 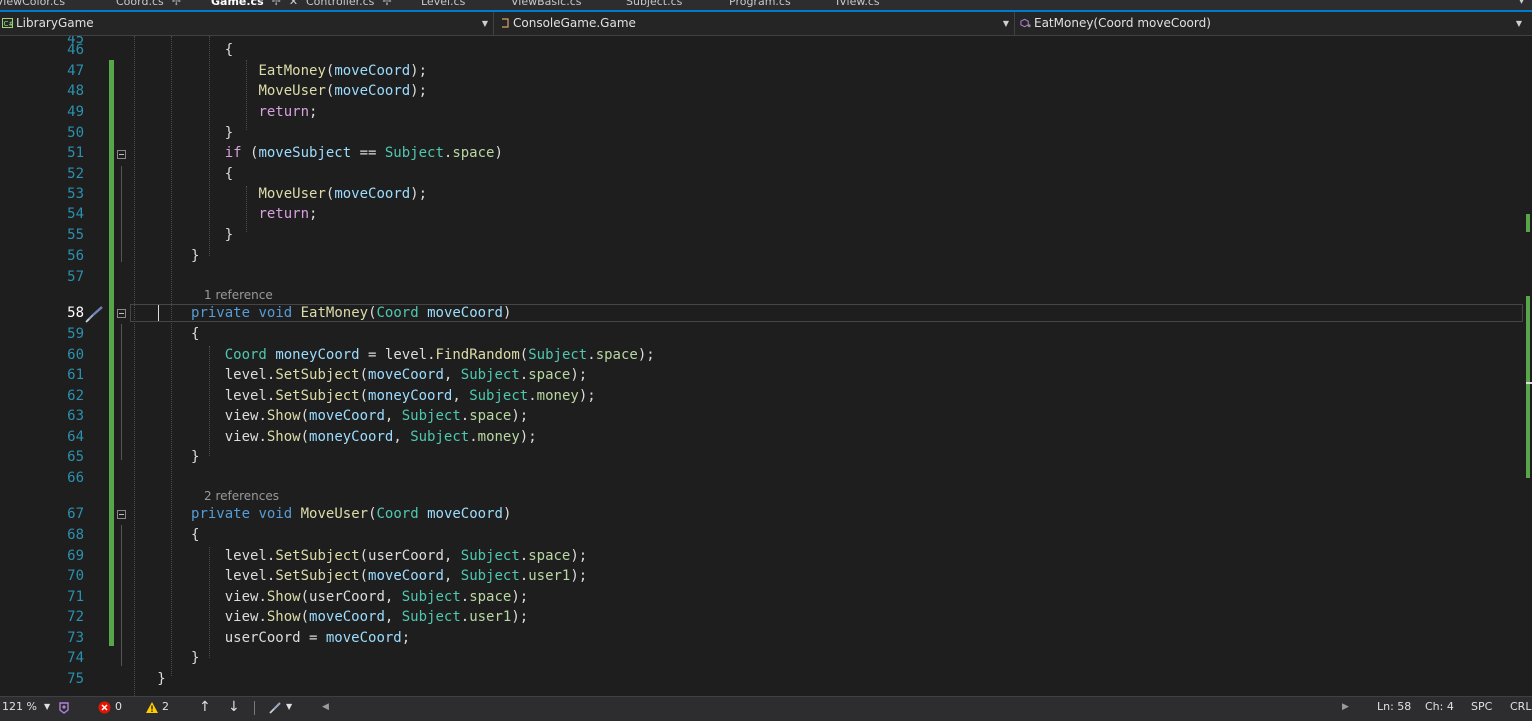 What do you see at coordinates (762, 535) in the screenshot?
I see `code-line: 68 {` at bounding box center [762, 535].